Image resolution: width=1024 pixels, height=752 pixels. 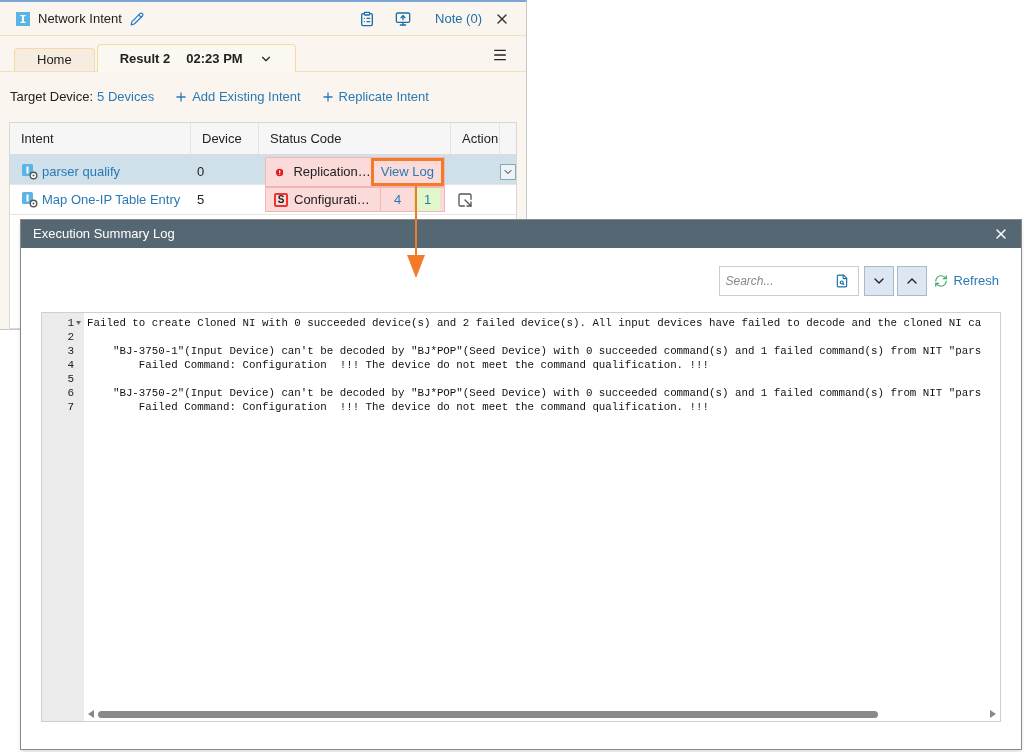 I want to click on tab: Home, so click(x=54, y=59).